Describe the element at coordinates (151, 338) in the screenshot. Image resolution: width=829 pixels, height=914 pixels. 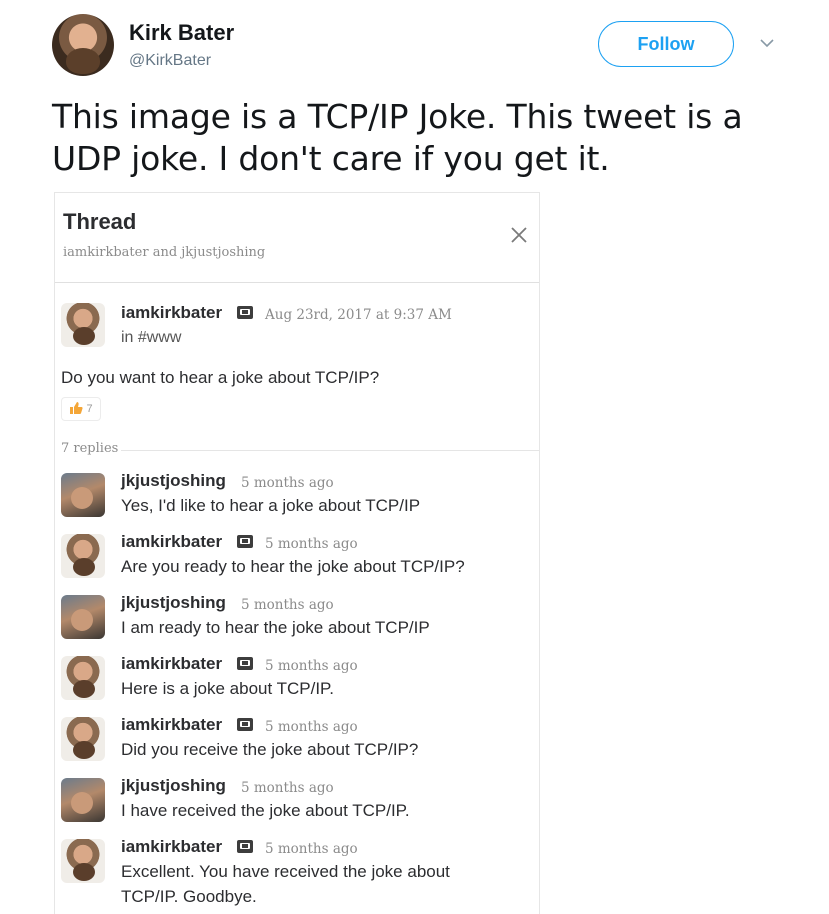
I see `message-channel: in #www` at that location.